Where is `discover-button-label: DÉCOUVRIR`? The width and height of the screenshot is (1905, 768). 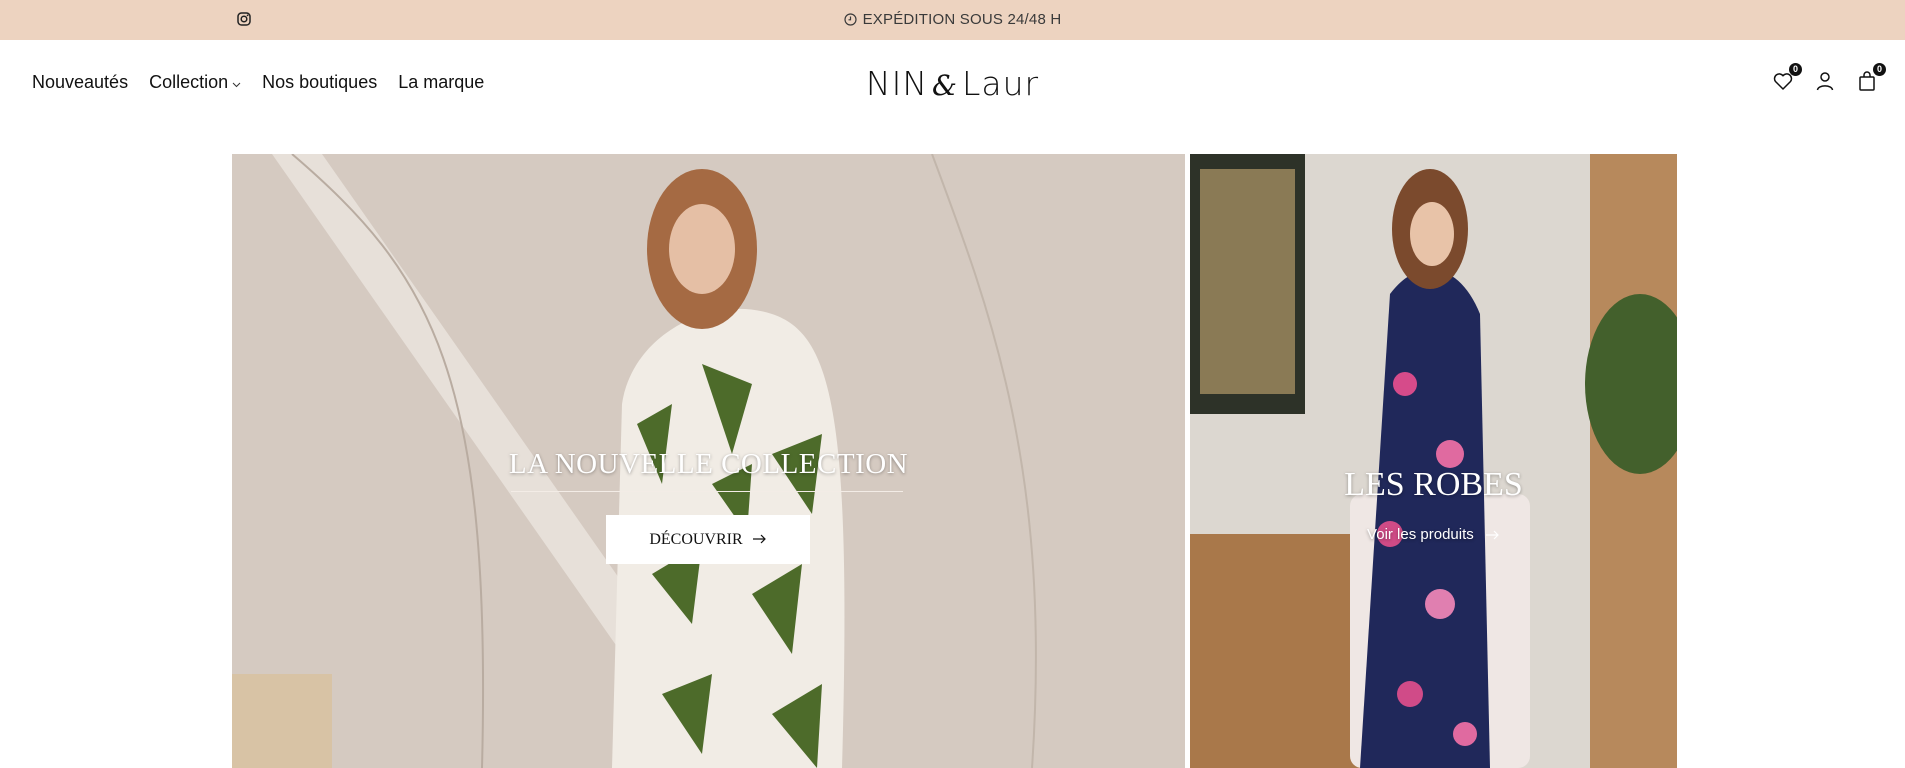 discover-button-label: DÉCOUVRIR is located at coordinates (696, 539).